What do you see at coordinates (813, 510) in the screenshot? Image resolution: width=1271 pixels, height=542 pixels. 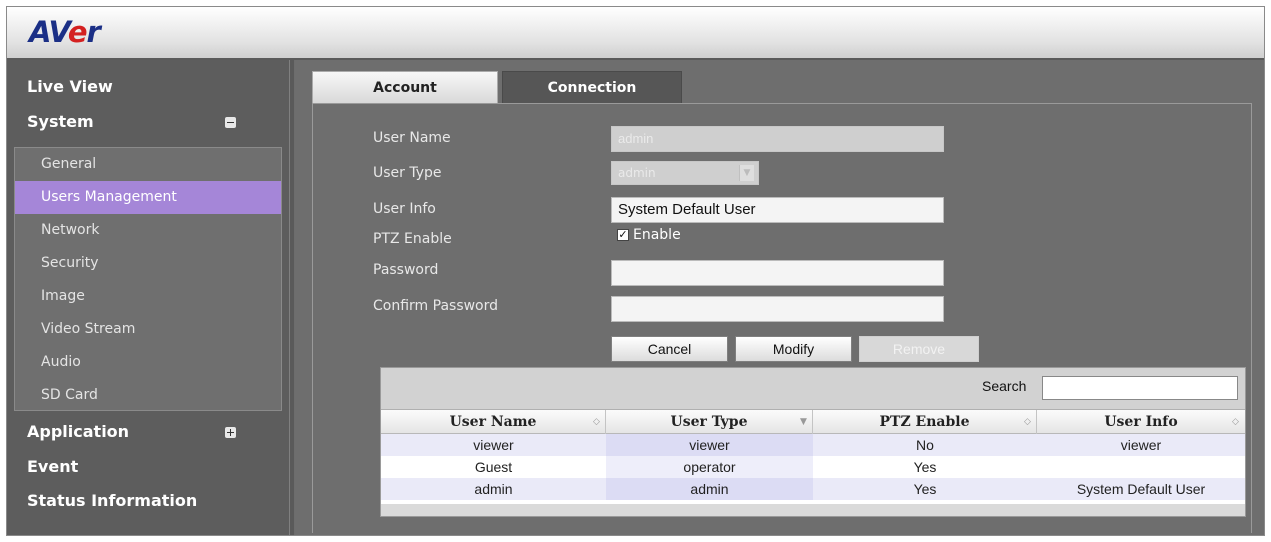 I see `table-footer` at bounding box center [813, 510].